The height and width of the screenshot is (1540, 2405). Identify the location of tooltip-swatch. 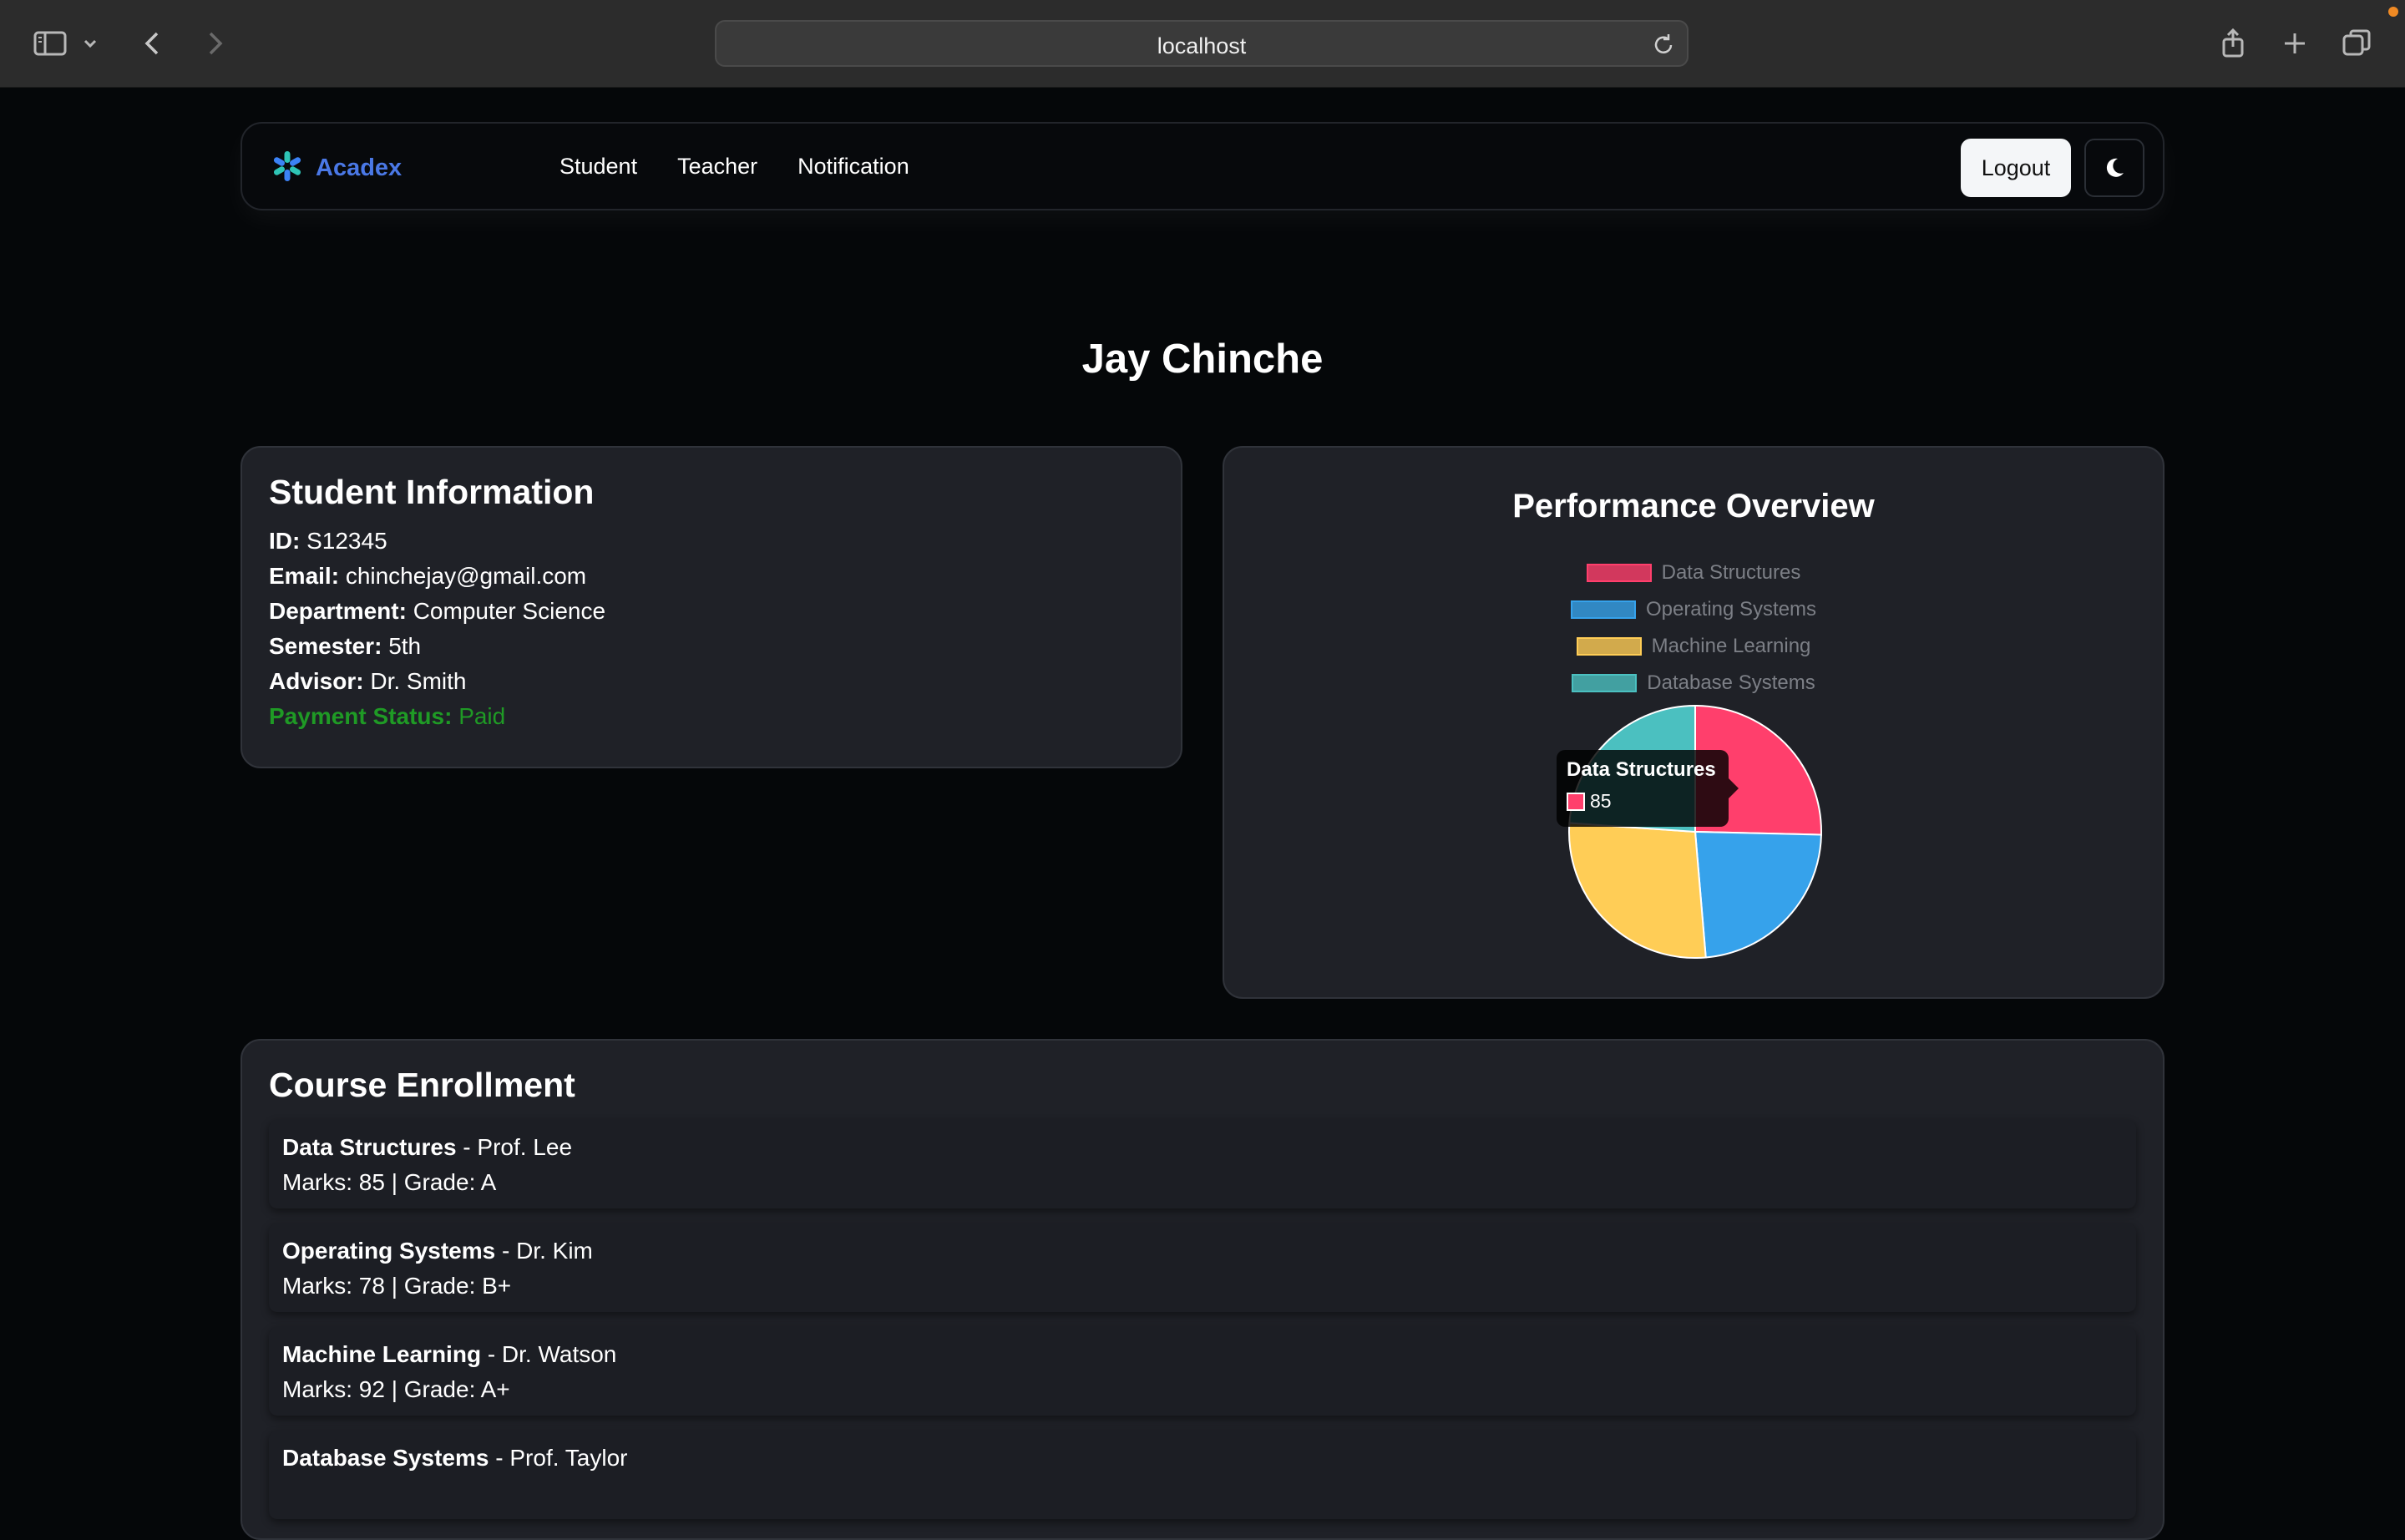
(1576, 802).